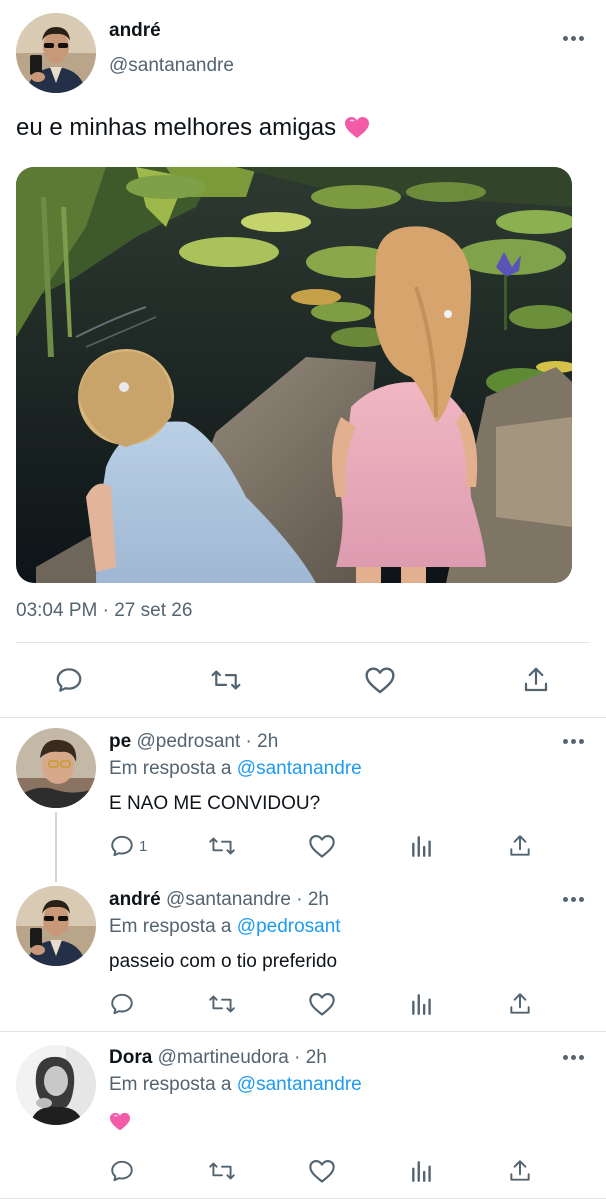 The height and width of the screenshot is (1200, 606). Describe the element at coordinates (104, 611) in the screenshot. I see `tweet-timestamp: 03:04 PM · 27 set 26` at that location.